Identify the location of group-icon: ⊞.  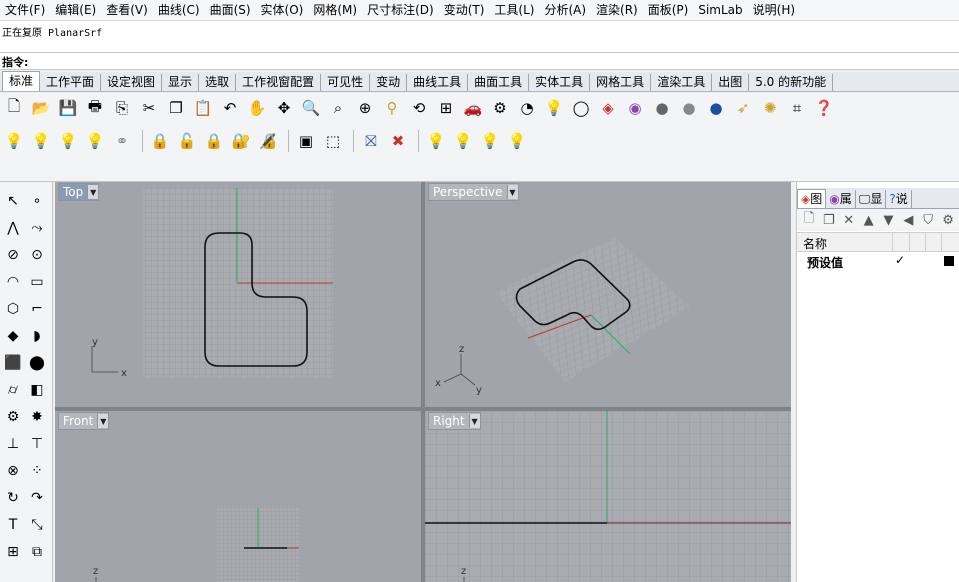
(13, 552).